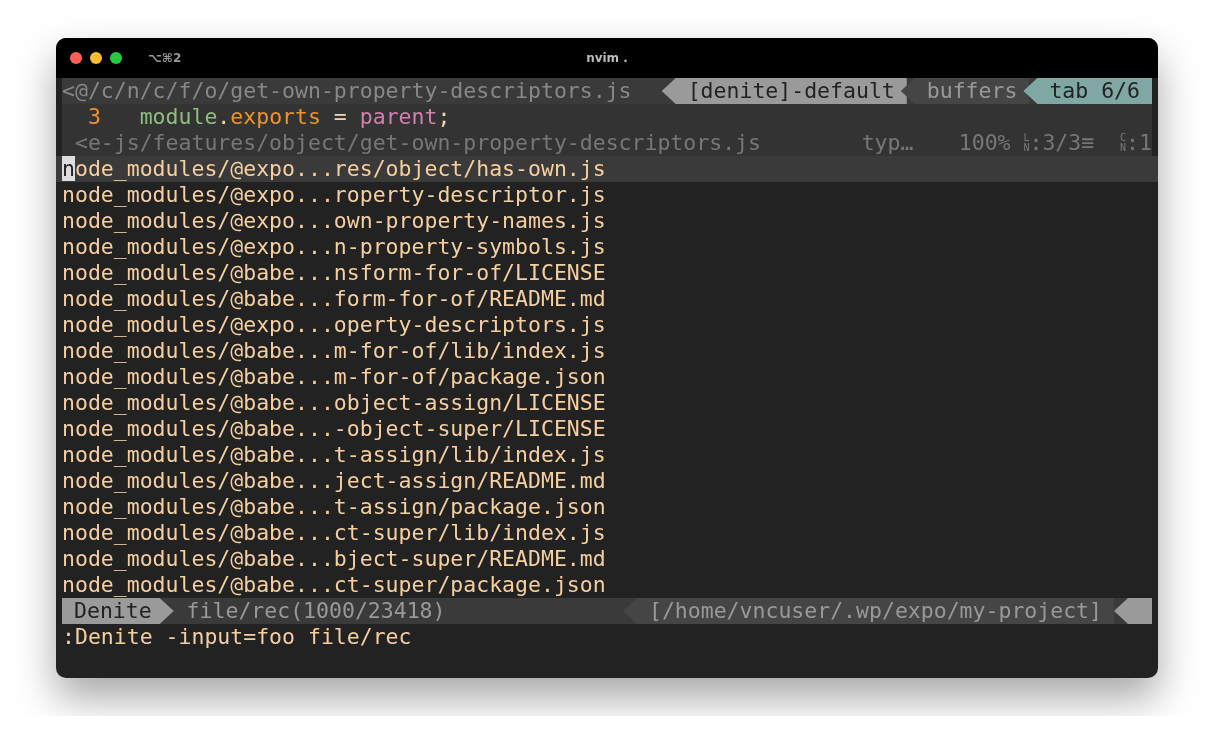 This screenshot has height=752, width=1214. I want to click on code-token: ., so click(224, 117).